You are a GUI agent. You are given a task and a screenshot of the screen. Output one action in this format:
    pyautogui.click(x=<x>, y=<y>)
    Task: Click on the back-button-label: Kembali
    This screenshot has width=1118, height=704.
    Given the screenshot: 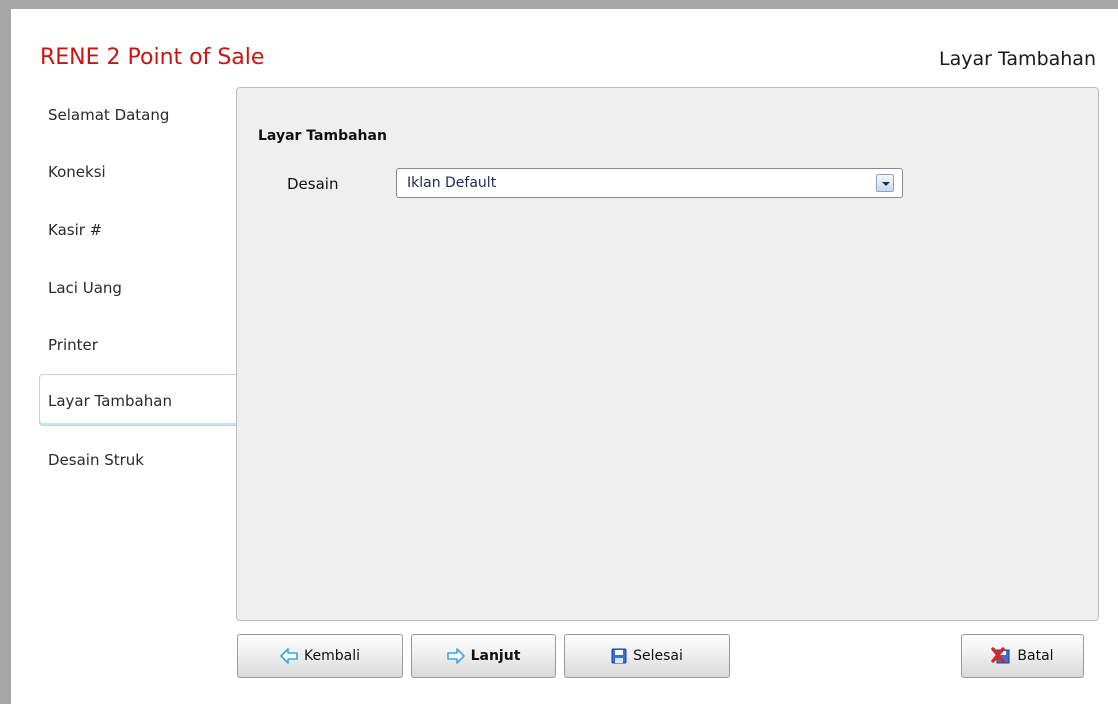 What is the action you would take?
    pyautogui.click(x=332, y=656)
    